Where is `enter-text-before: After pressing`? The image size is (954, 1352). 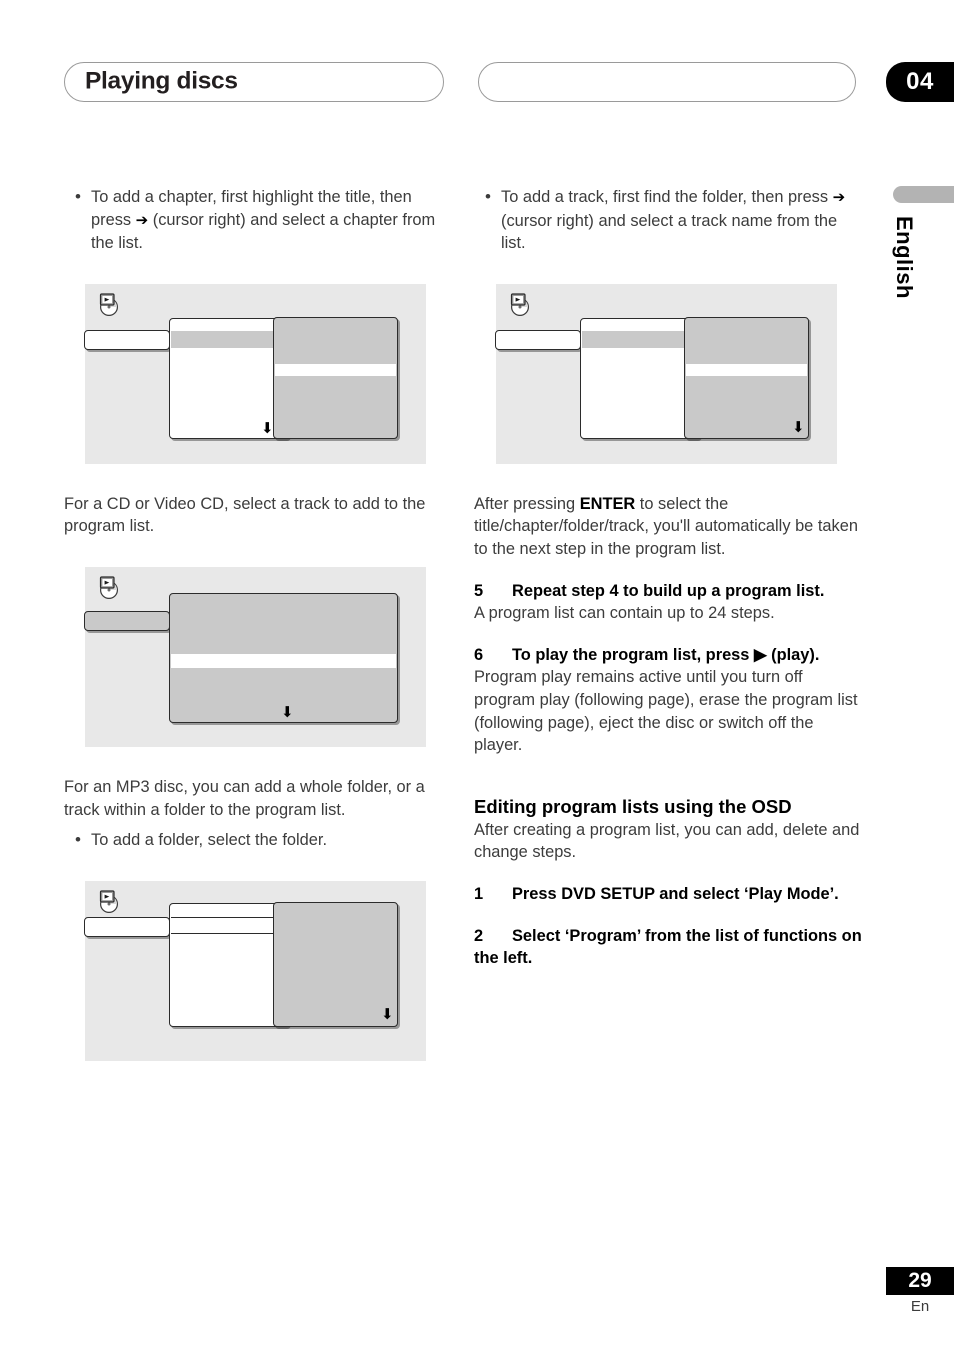 enter-text-before: After pressing is located at coordinates (527, 503).